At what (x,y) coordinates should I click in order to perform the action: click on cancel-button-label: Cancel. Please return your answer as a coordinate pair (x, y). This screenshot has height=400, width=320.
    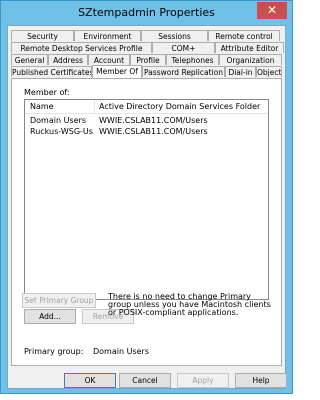
    Looking at the image, I should click on (145, 380).